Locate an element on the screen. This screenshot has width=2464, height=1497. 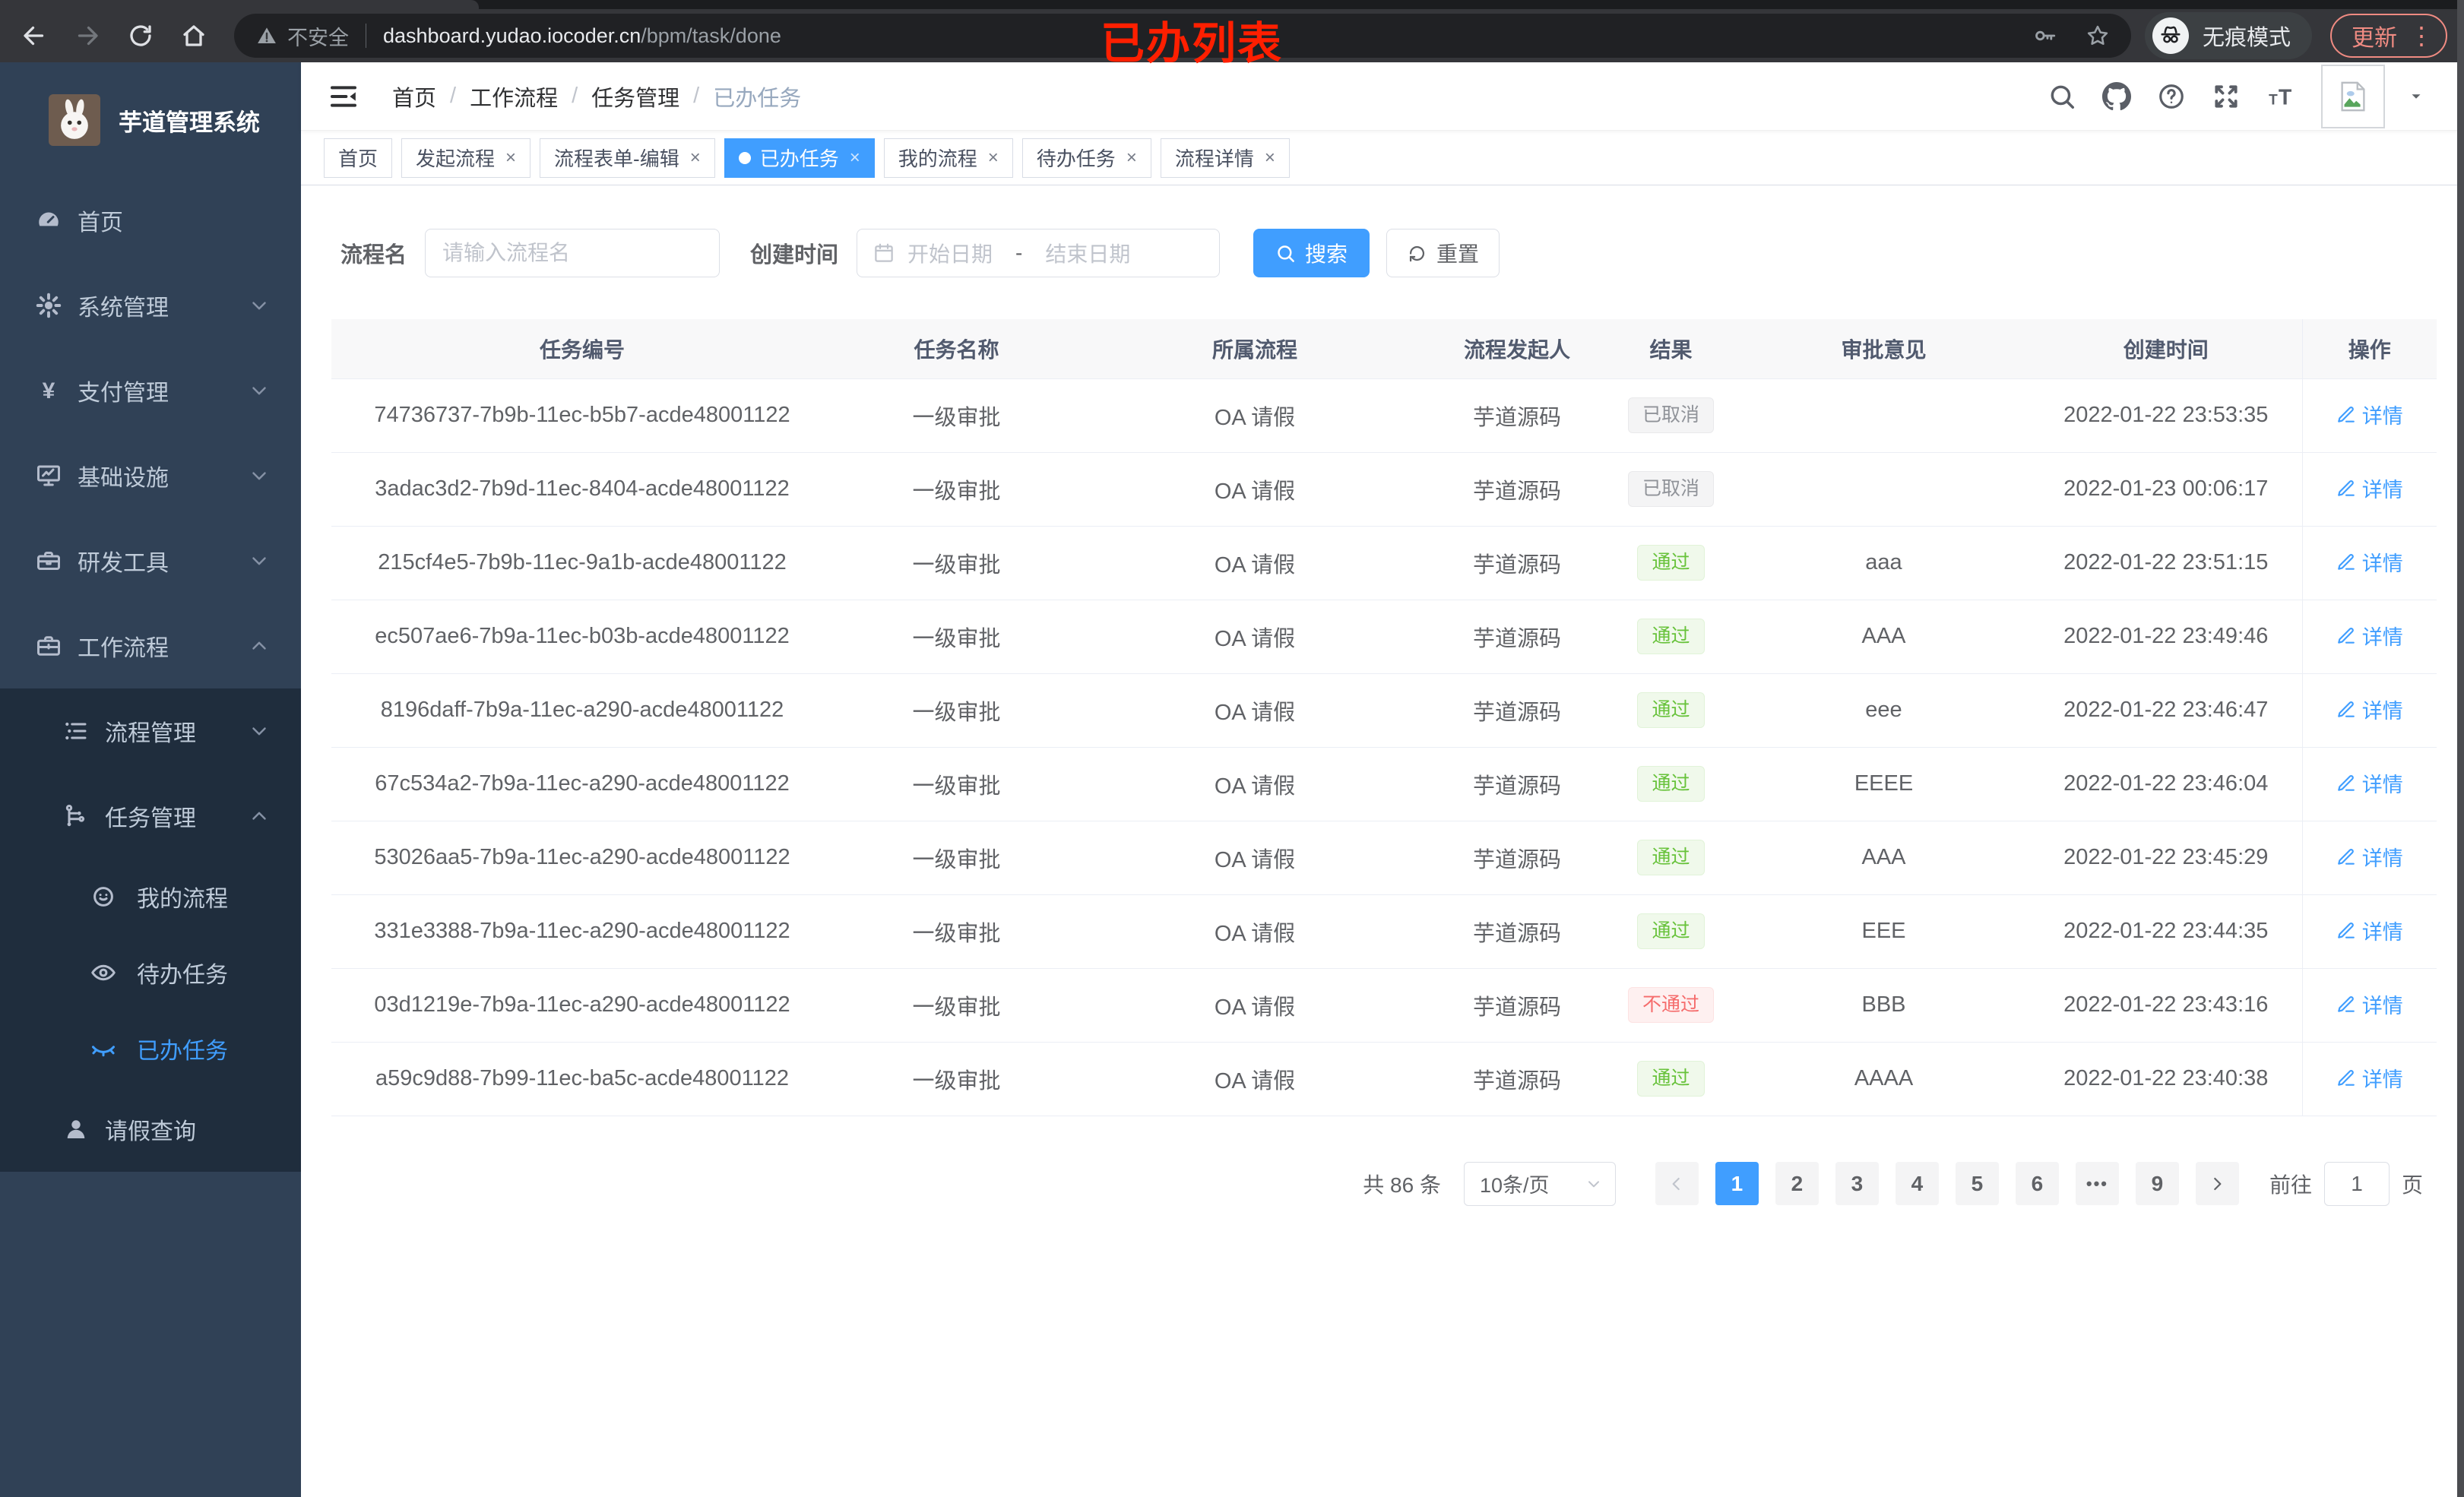
breadcrumb-item: 首页 is located at coordinates (414, 96).